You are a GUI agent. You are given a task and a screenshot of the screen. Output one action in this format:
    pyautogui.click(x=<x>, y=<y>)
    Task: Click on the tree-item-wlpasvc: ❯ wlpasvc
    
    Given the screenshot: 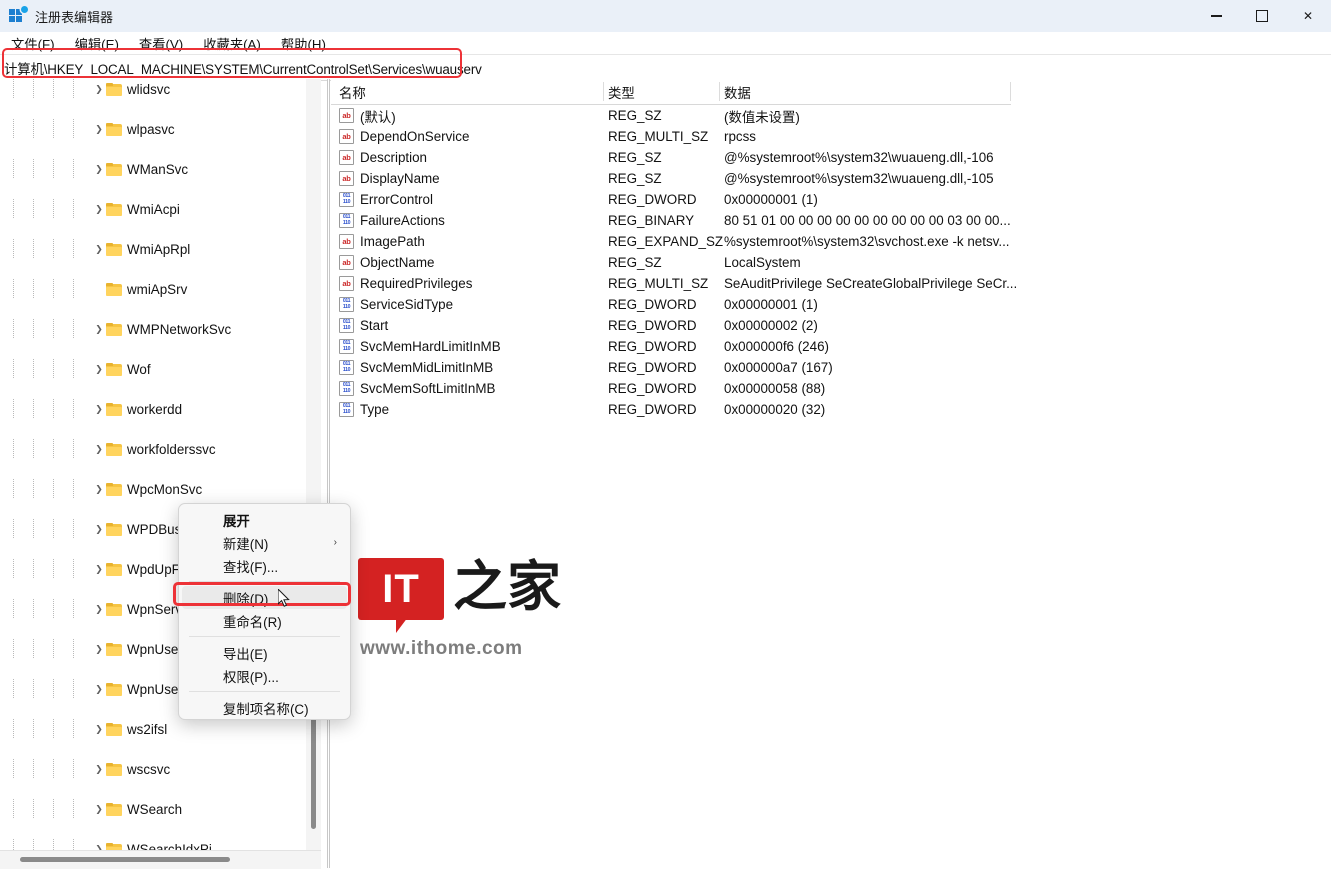 What is the action you would take?
    pyautogui.click(x=153, y=129)
    